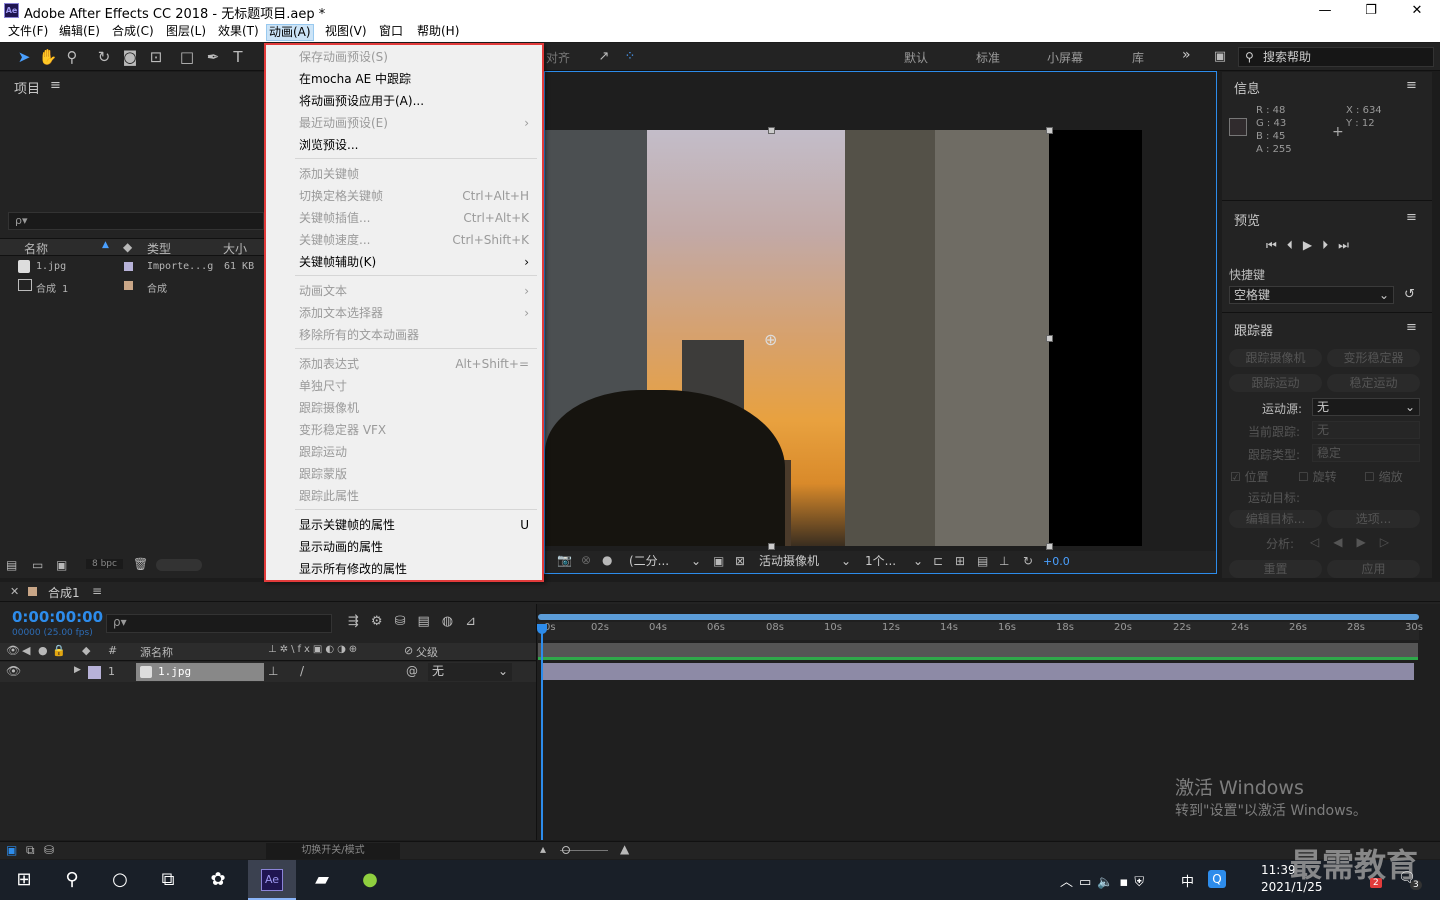 The image size is (1440, 900). Describe the element at coordinates (542, 629) in the screenshot. I see `playhead-handle` at that location.